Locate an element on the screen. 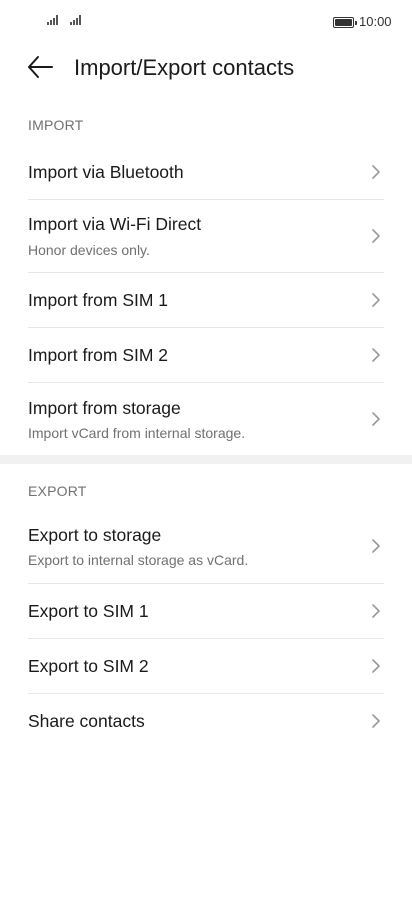 The height and width of the screenshot is (910, 412). section-divider is located at coordinates (206, 459).